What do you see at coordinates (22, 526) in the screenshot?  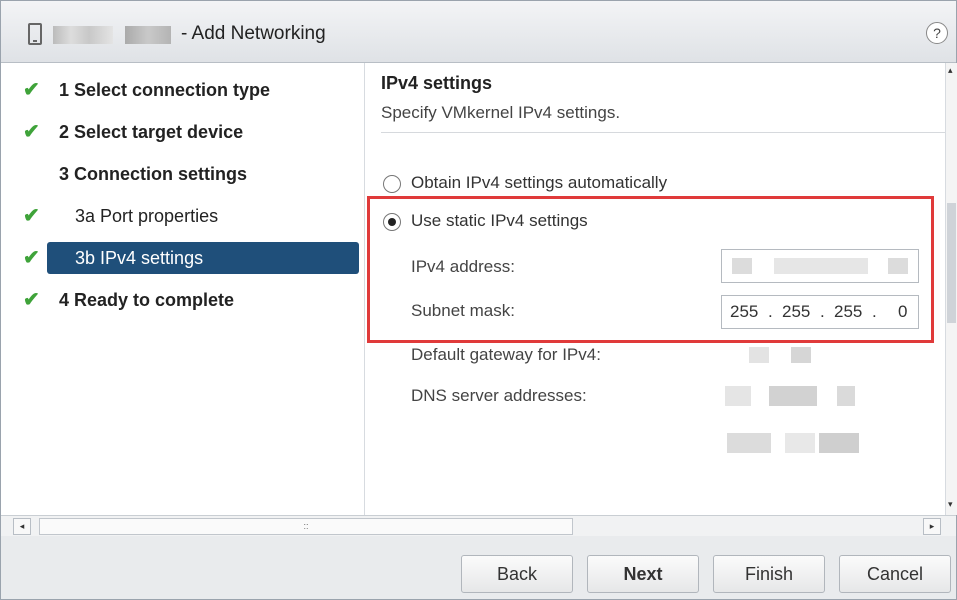 I see `scroll-left-icon: ◂` at bounding box center [22, 526].